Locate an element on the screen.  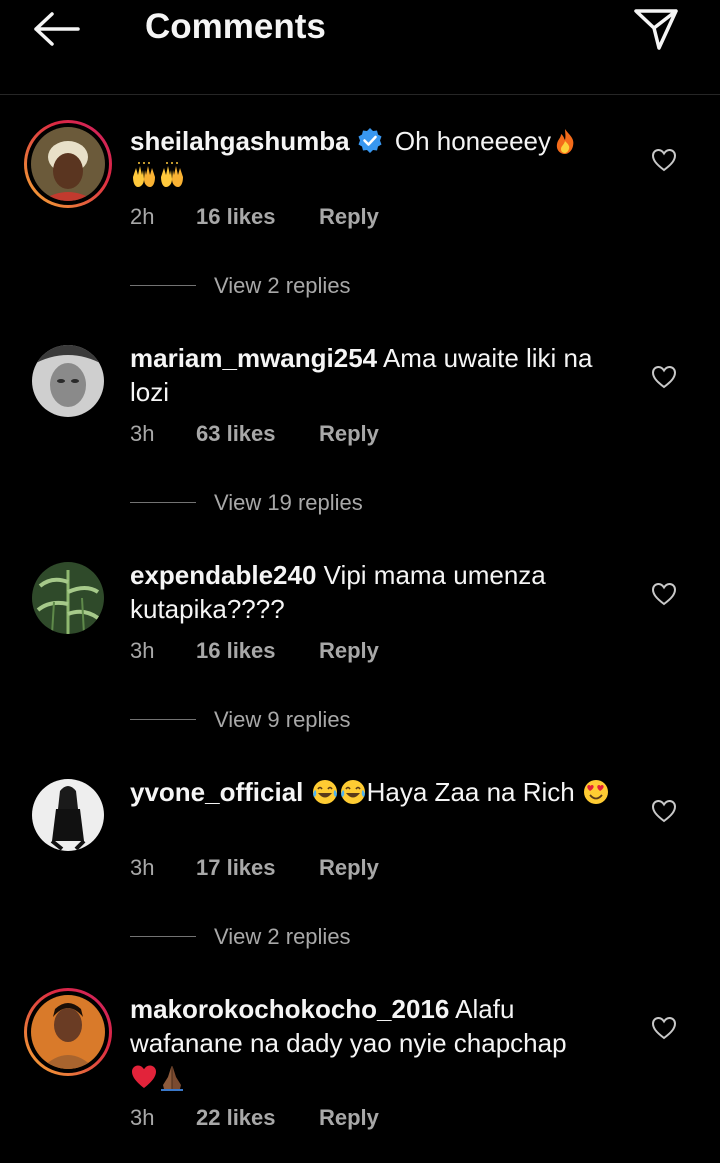
comment-username: sheilahgashumba is located at coordinates (240, 141).